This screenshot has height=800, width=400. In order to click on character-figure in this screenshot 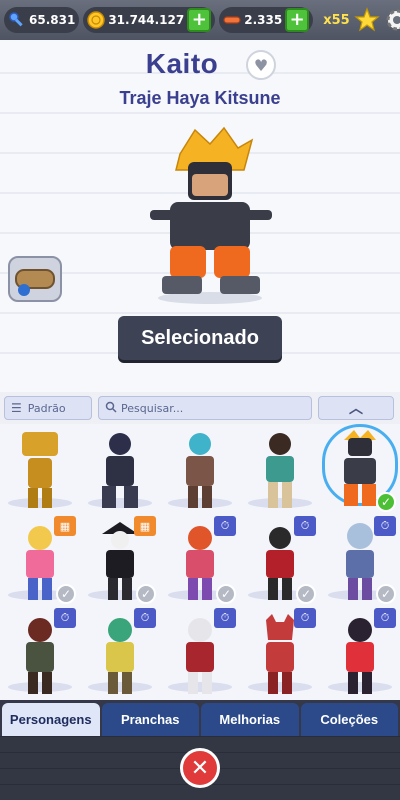, I will do `click(211, 215)`.